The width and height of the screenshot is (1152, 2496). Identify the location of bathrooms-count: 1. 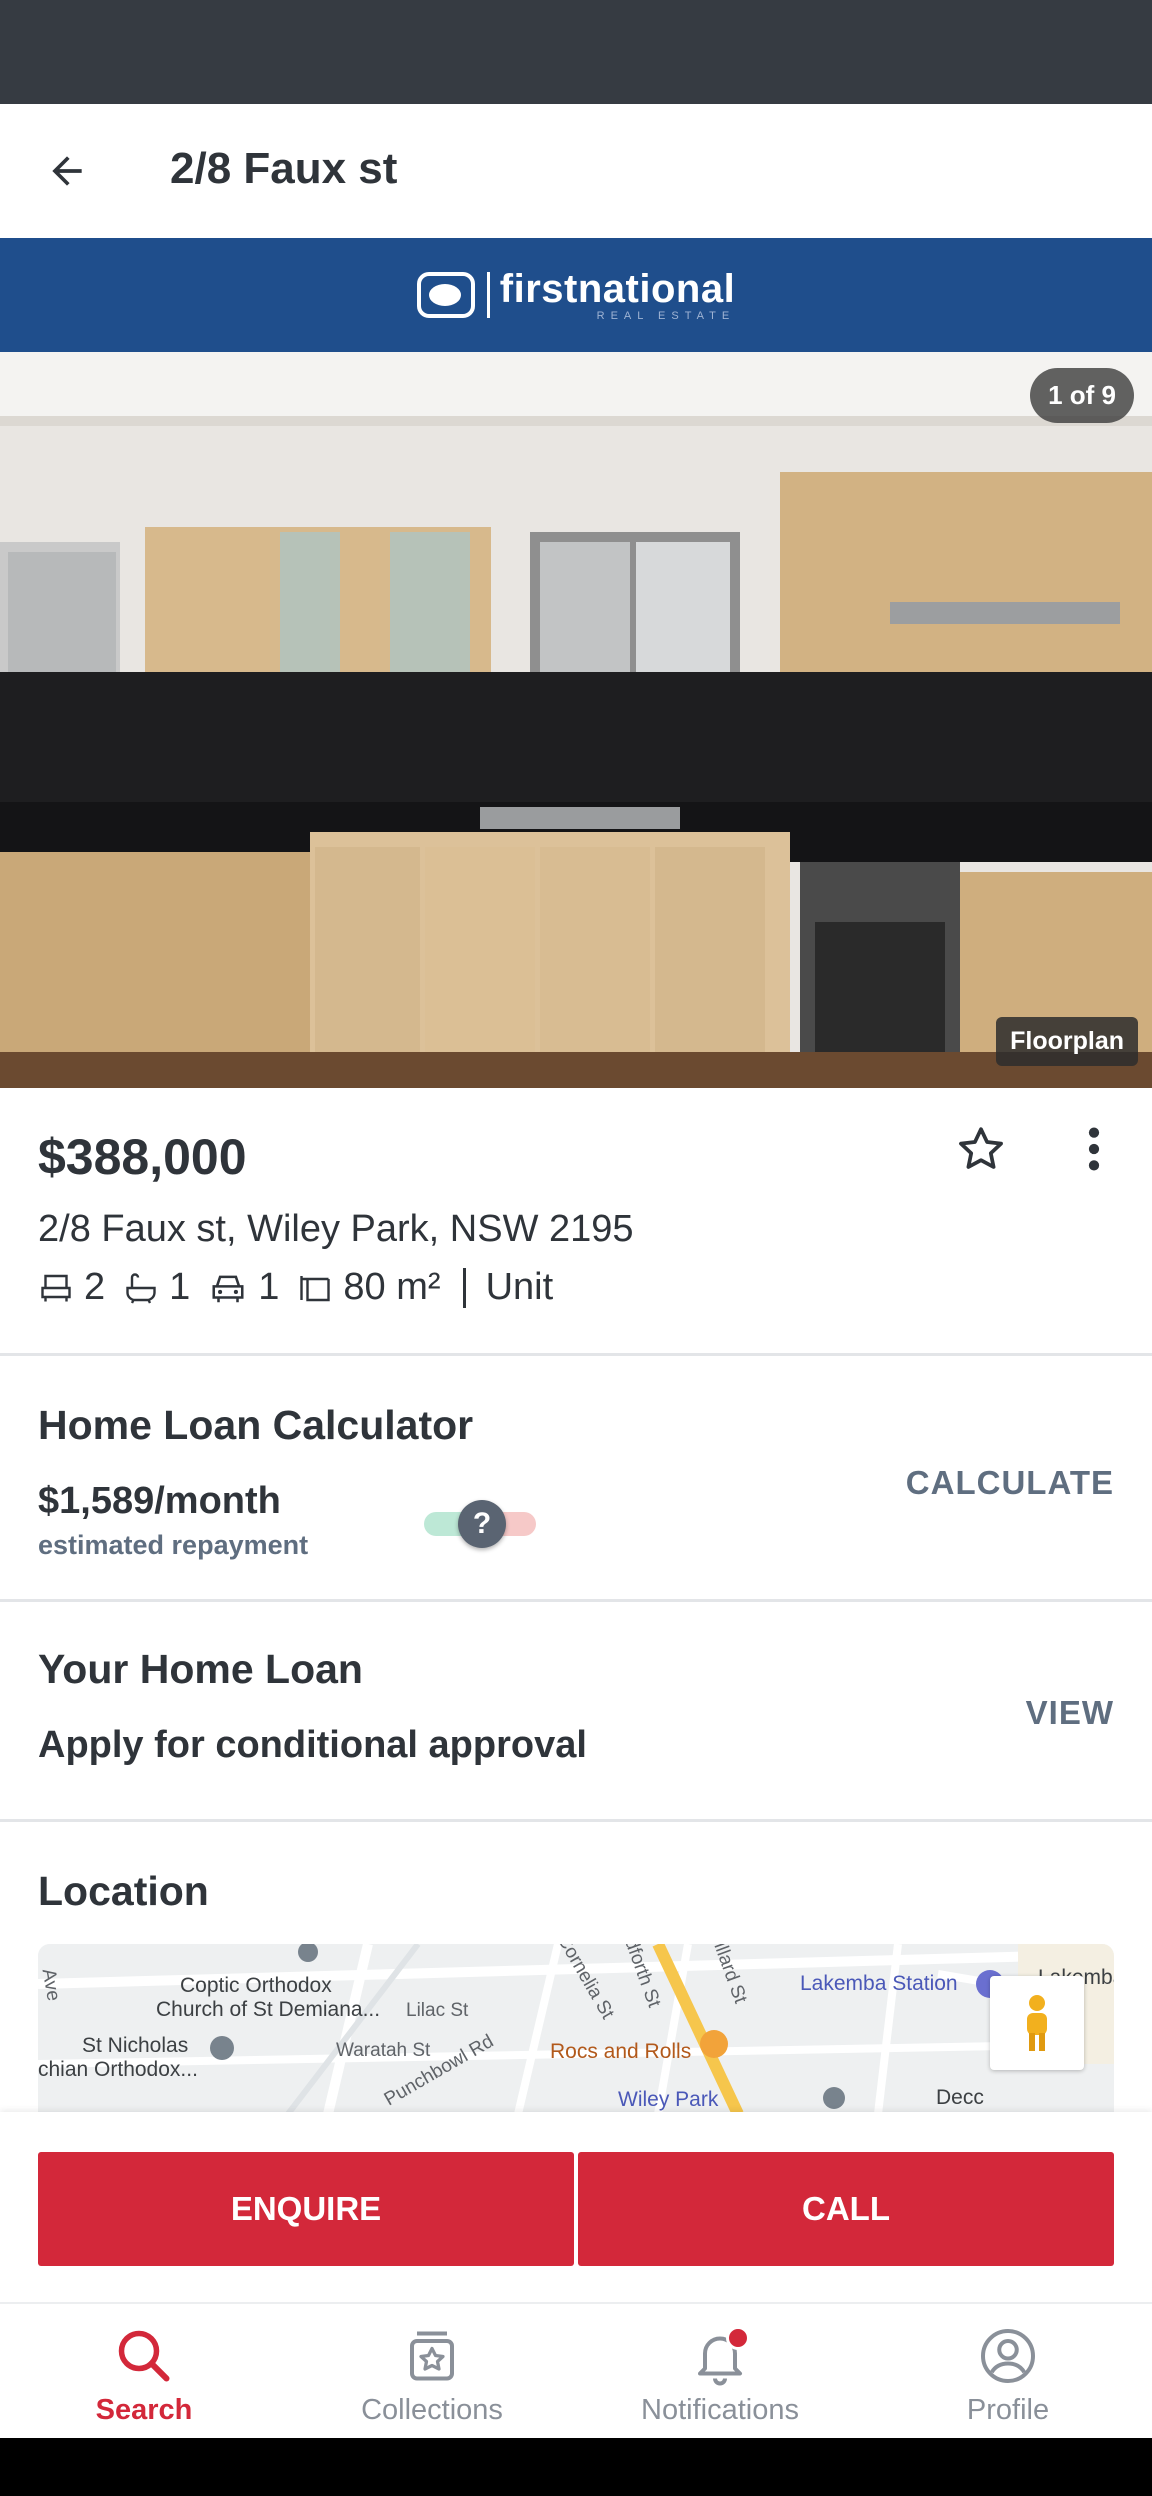
(180, 1287).